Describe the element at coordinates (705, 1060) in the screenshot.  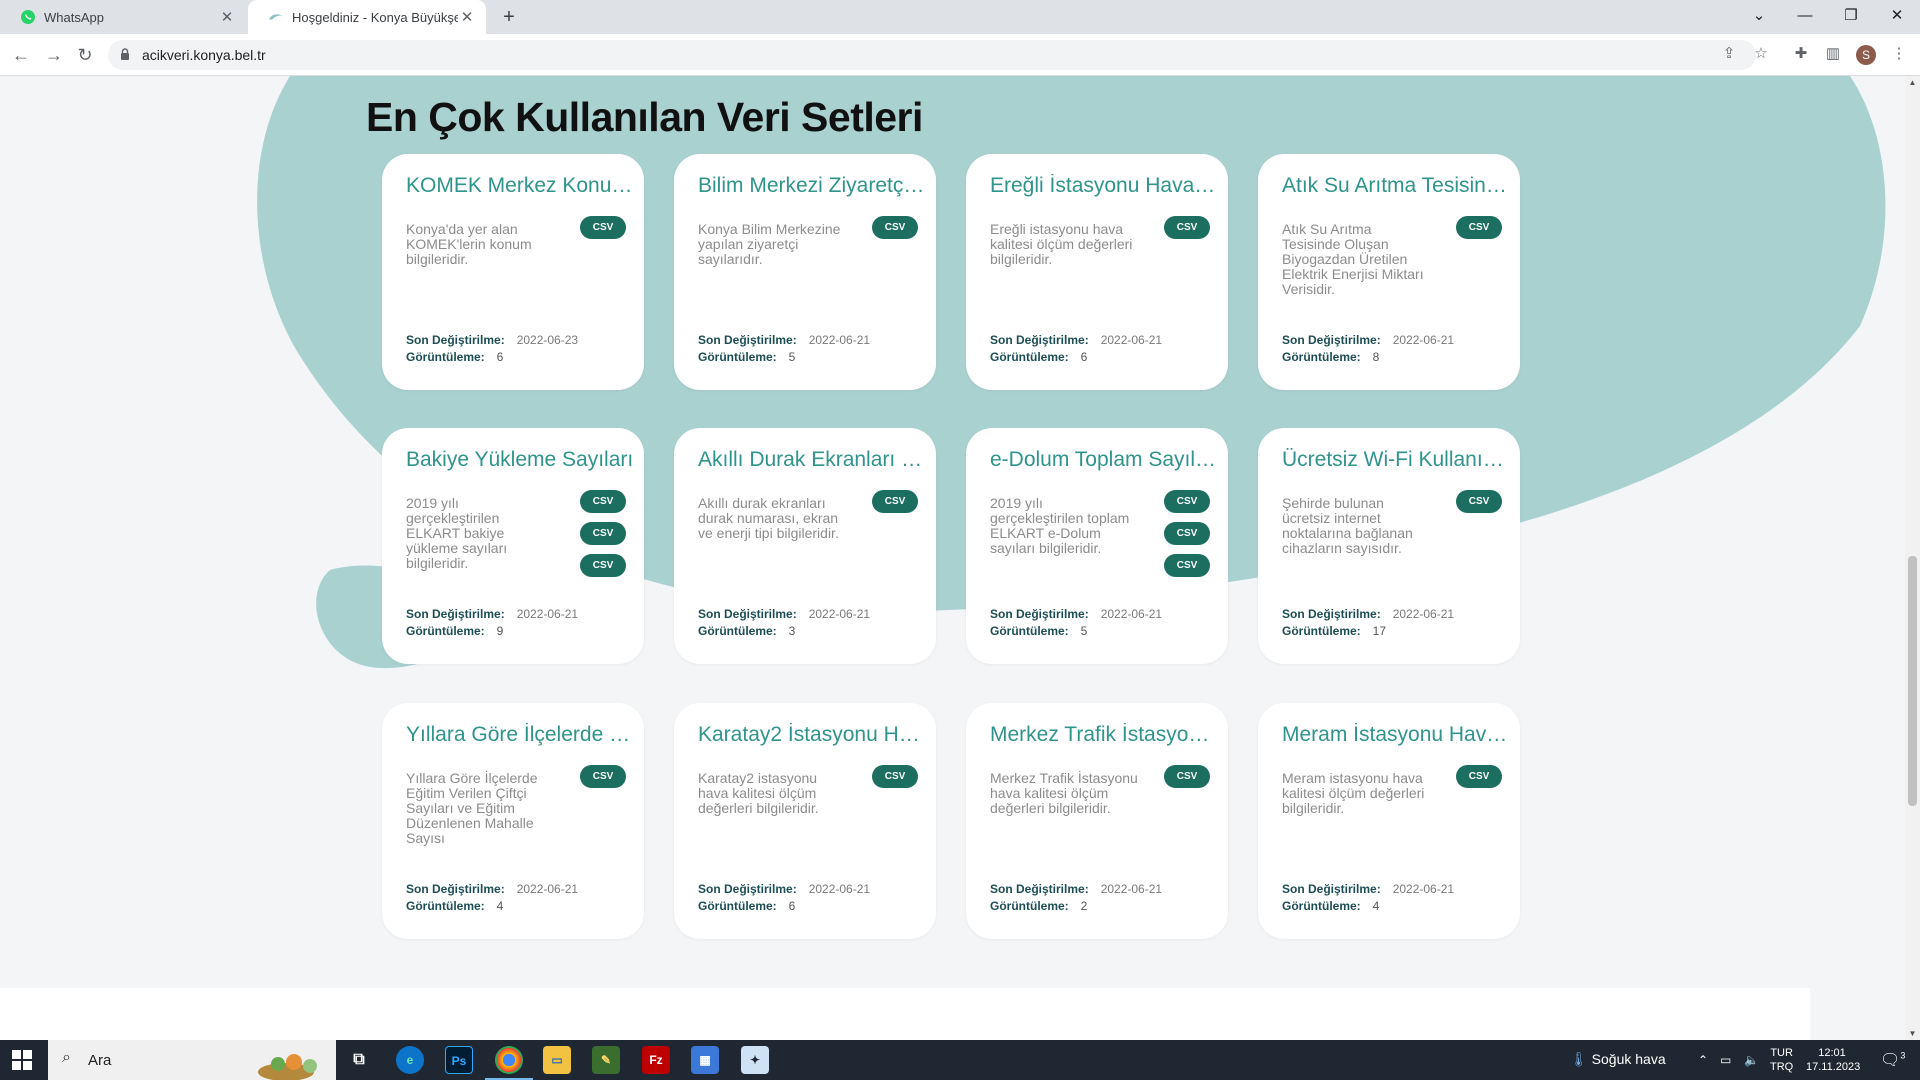
I see `calculator-icon: ▦` at that location.